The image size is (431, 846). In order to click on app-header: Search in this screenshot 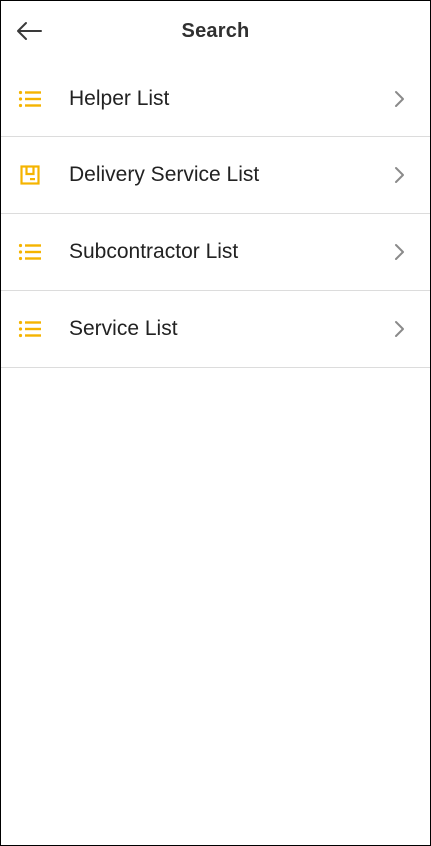, I will do `click(215, 31)`.